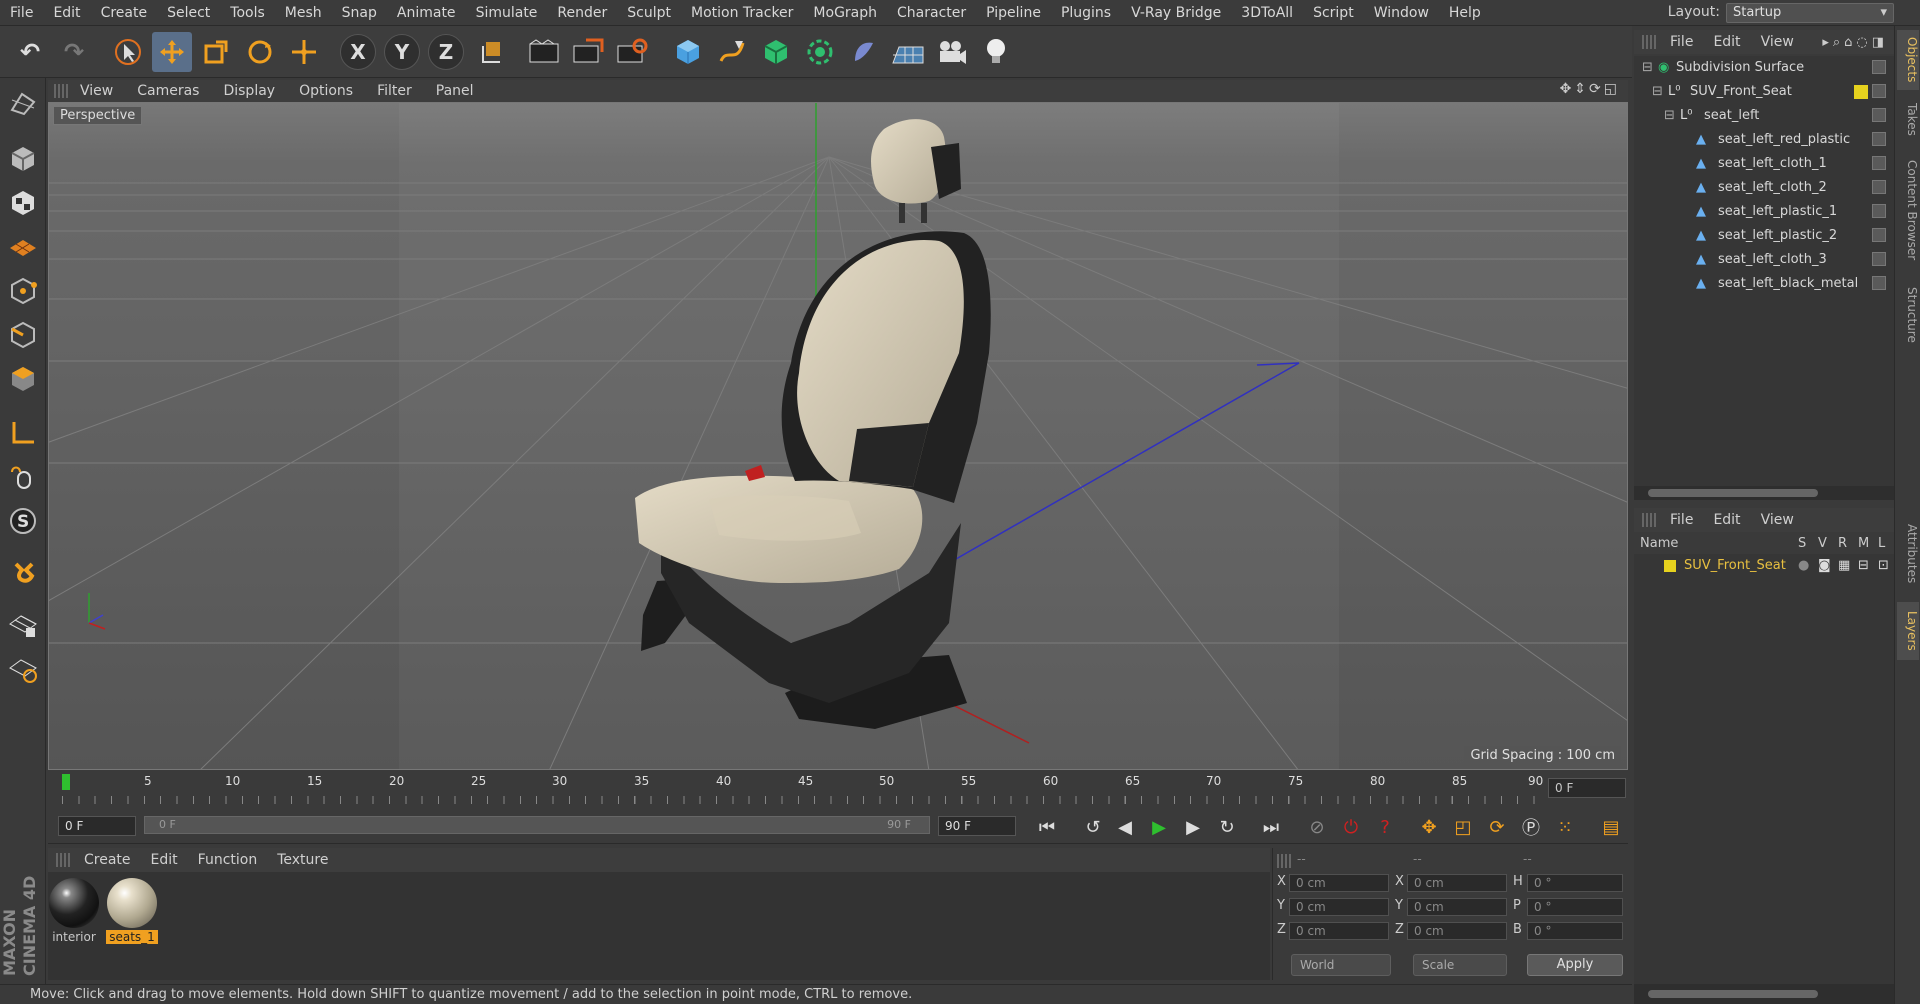 The image size is (1920, 1004). What do you see at coordinates (1764, 212) in the screenshot?
I see `object-row: ▲ seat_left_plastic_1` at bounding box center [1764, 212].